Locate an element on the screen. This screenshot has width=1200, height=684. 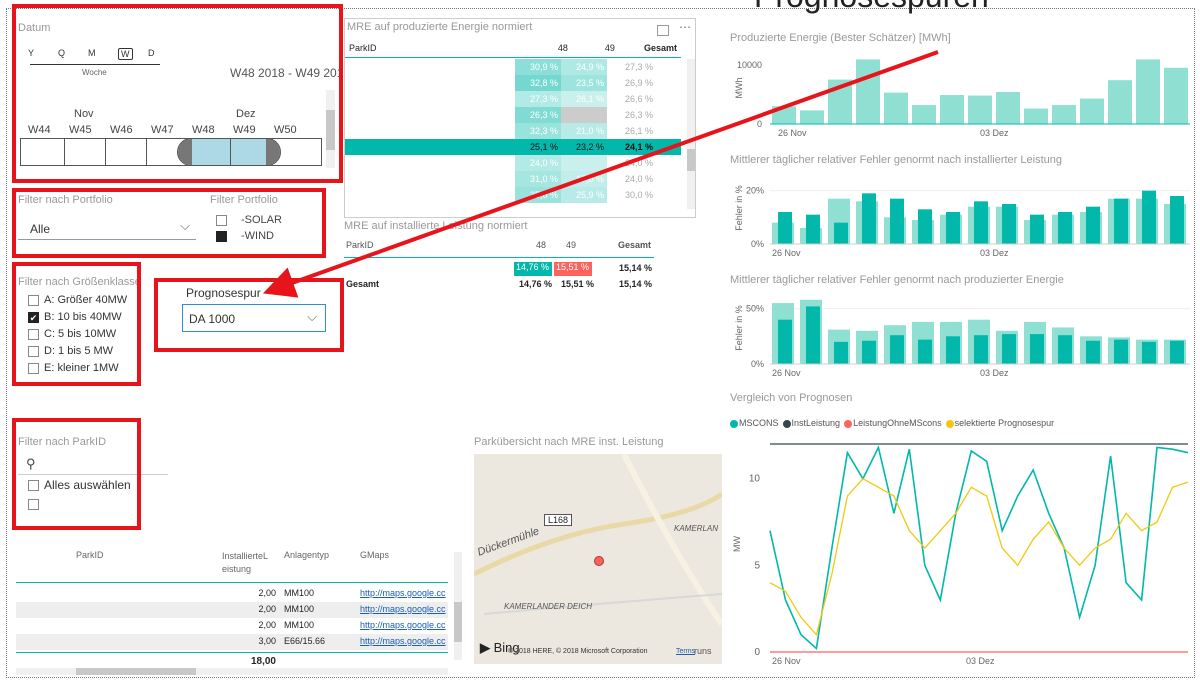
park-table-col-power: InstallierteL eistung is located at coordinates (250, 563).